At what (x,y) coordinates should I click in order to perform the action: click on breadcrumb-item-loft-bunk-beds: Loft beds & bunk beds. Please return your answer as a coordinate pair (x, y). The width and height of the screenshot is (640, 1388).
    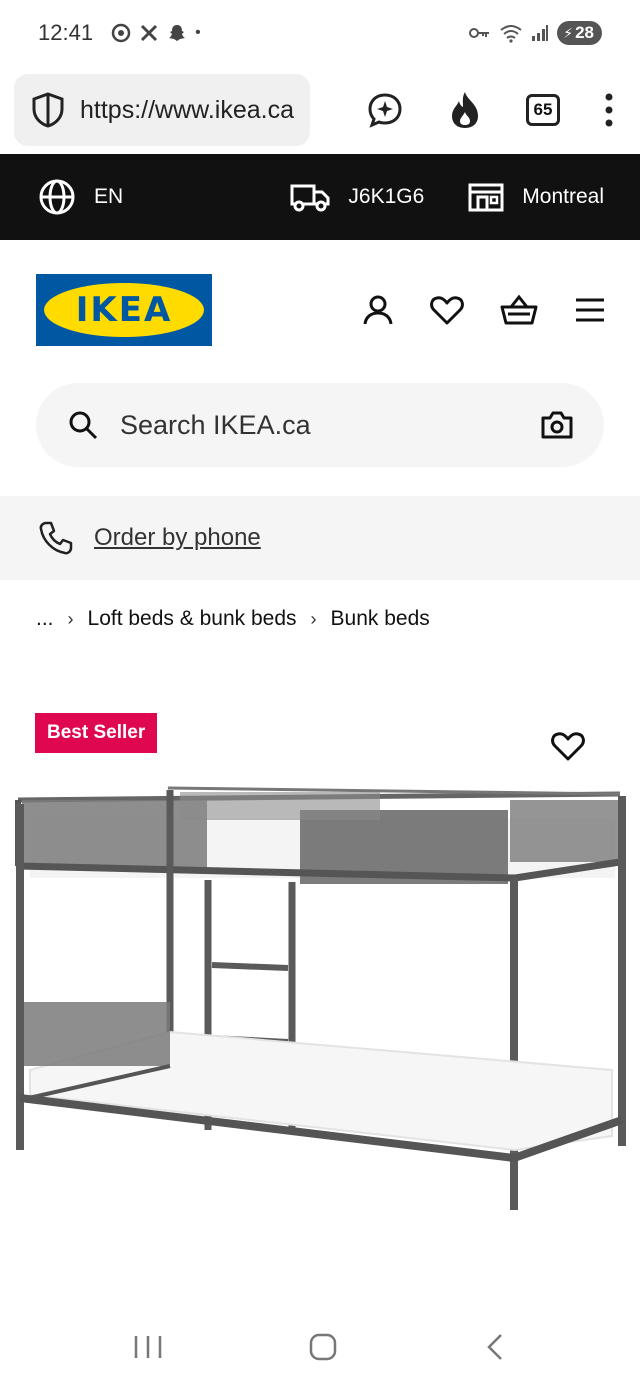
    Looking at the image, I should click on (192, 619).